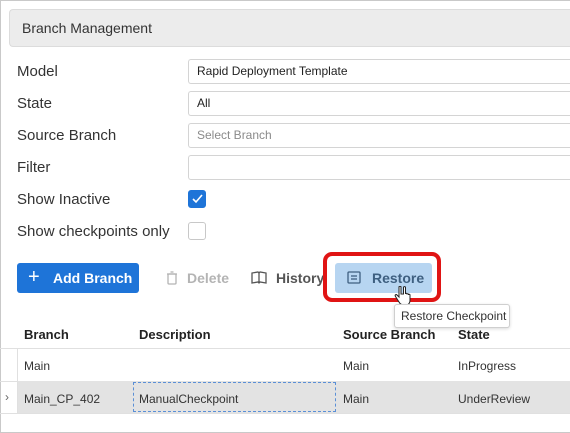  What do you see at coordinates (197, 231) in the screenshot?
I see `show-checkpoints-checkbox` at bounding box center [197, 231].